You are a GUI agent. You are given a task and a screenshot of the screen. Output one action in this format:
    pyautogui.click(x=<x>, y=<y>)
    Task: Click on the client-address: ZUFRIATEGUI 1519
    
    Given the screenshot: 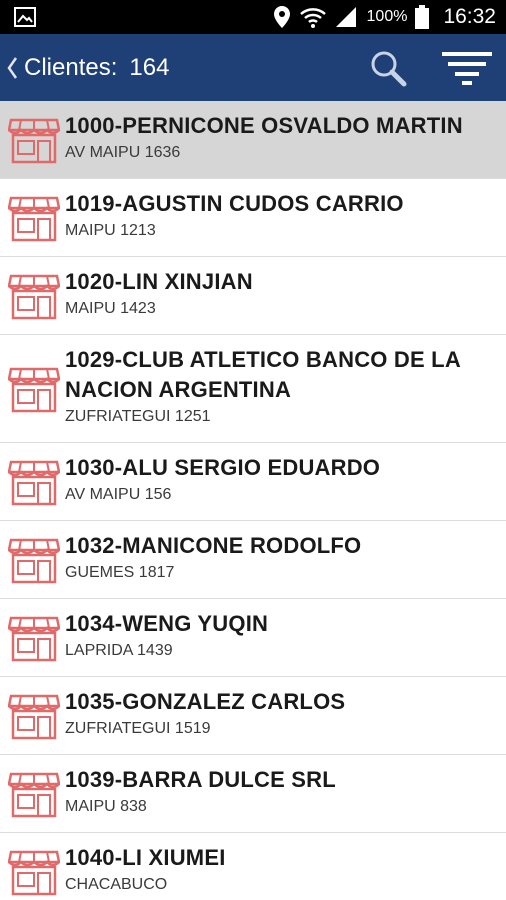 What is the action you would take?
    pyautogui.click(x=138, y=728)
    